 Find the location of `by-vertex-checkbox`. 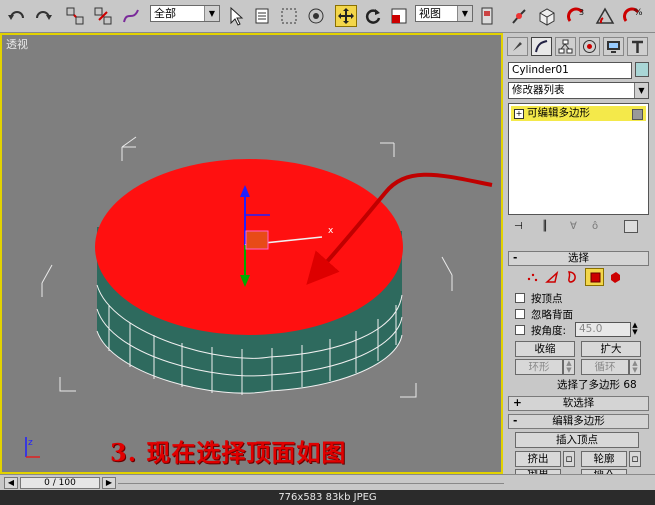

by-vertex-checkbox is located at coordinates (520, 298).